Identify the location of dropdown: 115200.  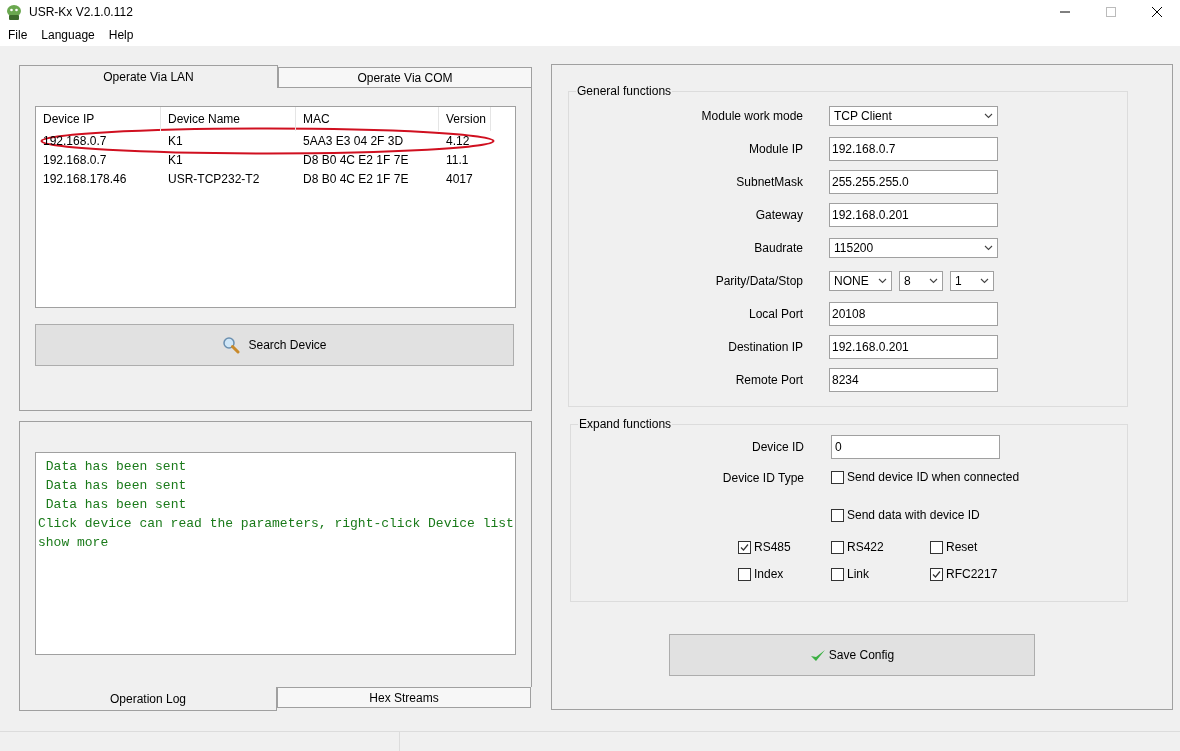
(913, 248).